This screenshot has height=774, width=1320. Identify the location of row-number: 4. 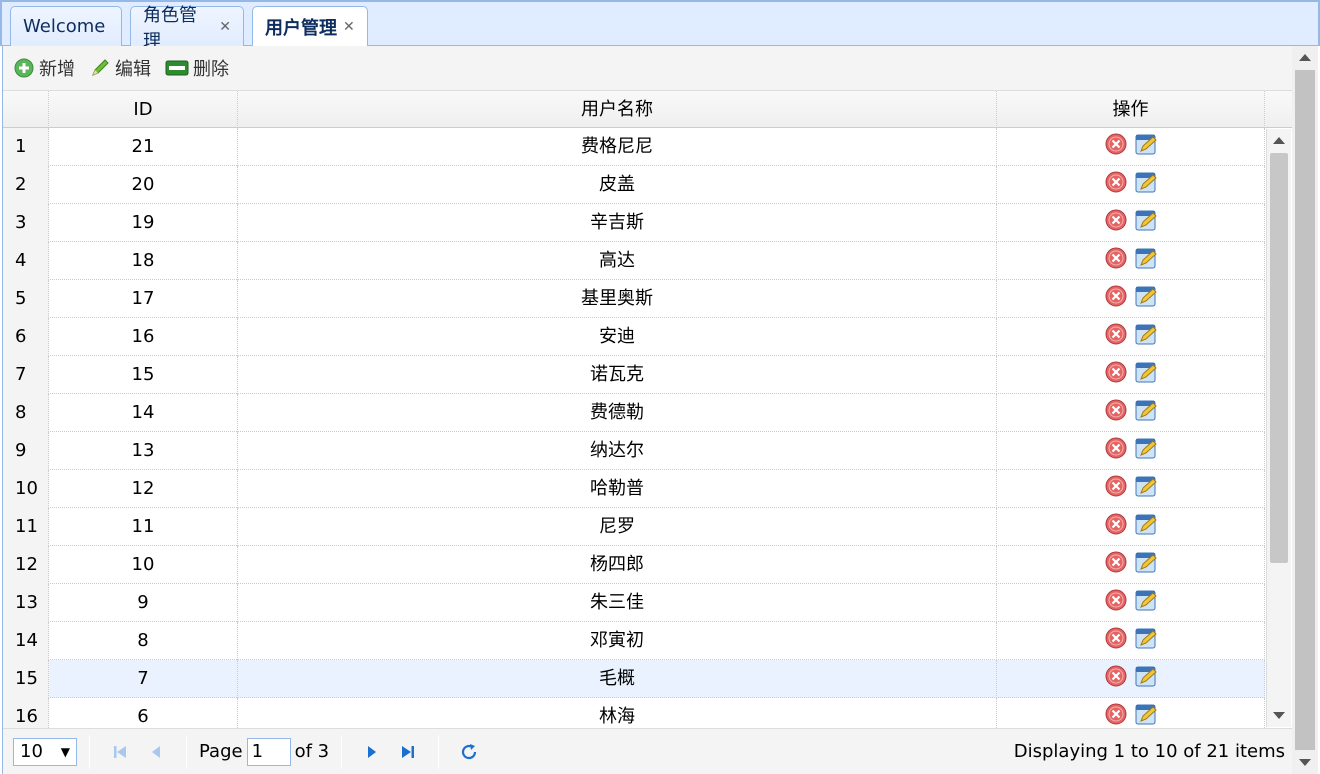
(26, 261).